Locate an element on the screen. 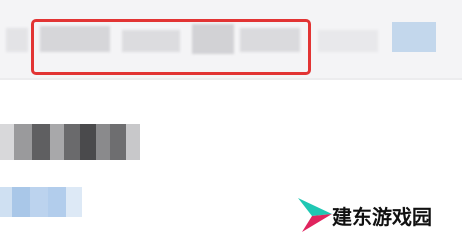  search-input-highlight is located at coordinates (171, 47).